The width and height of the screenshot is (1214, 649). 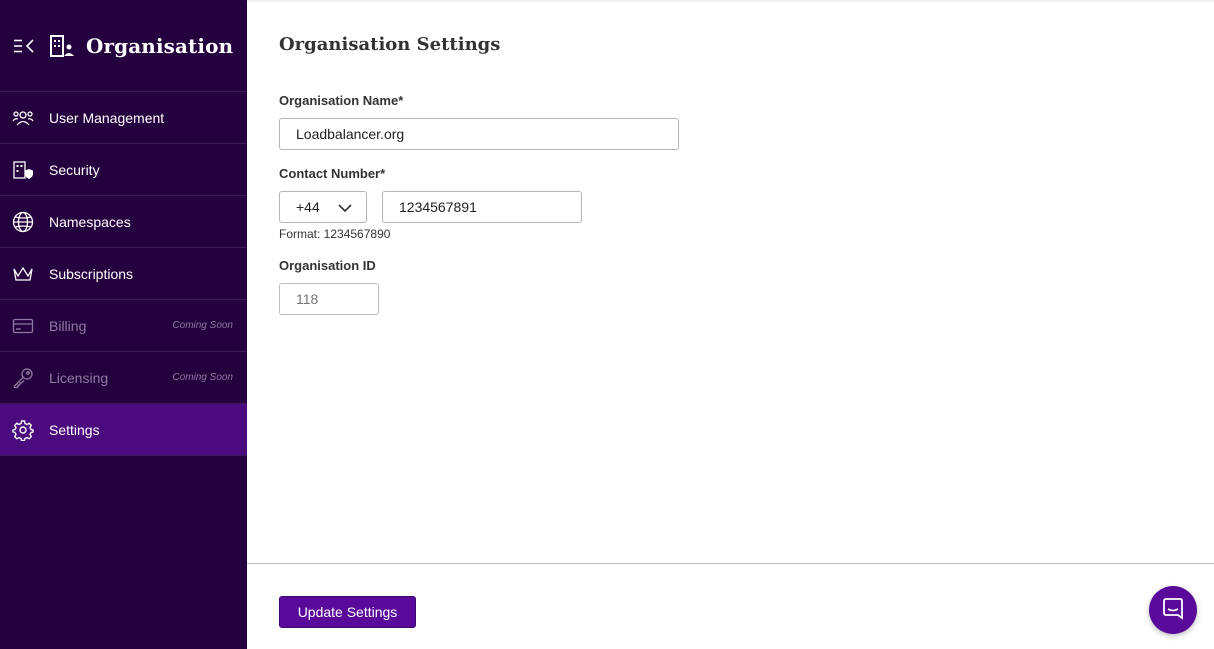 What do you see at coordinates (62, 46) in the screenshot?
I see `organisation-icon` at bounding box center [62, 46].